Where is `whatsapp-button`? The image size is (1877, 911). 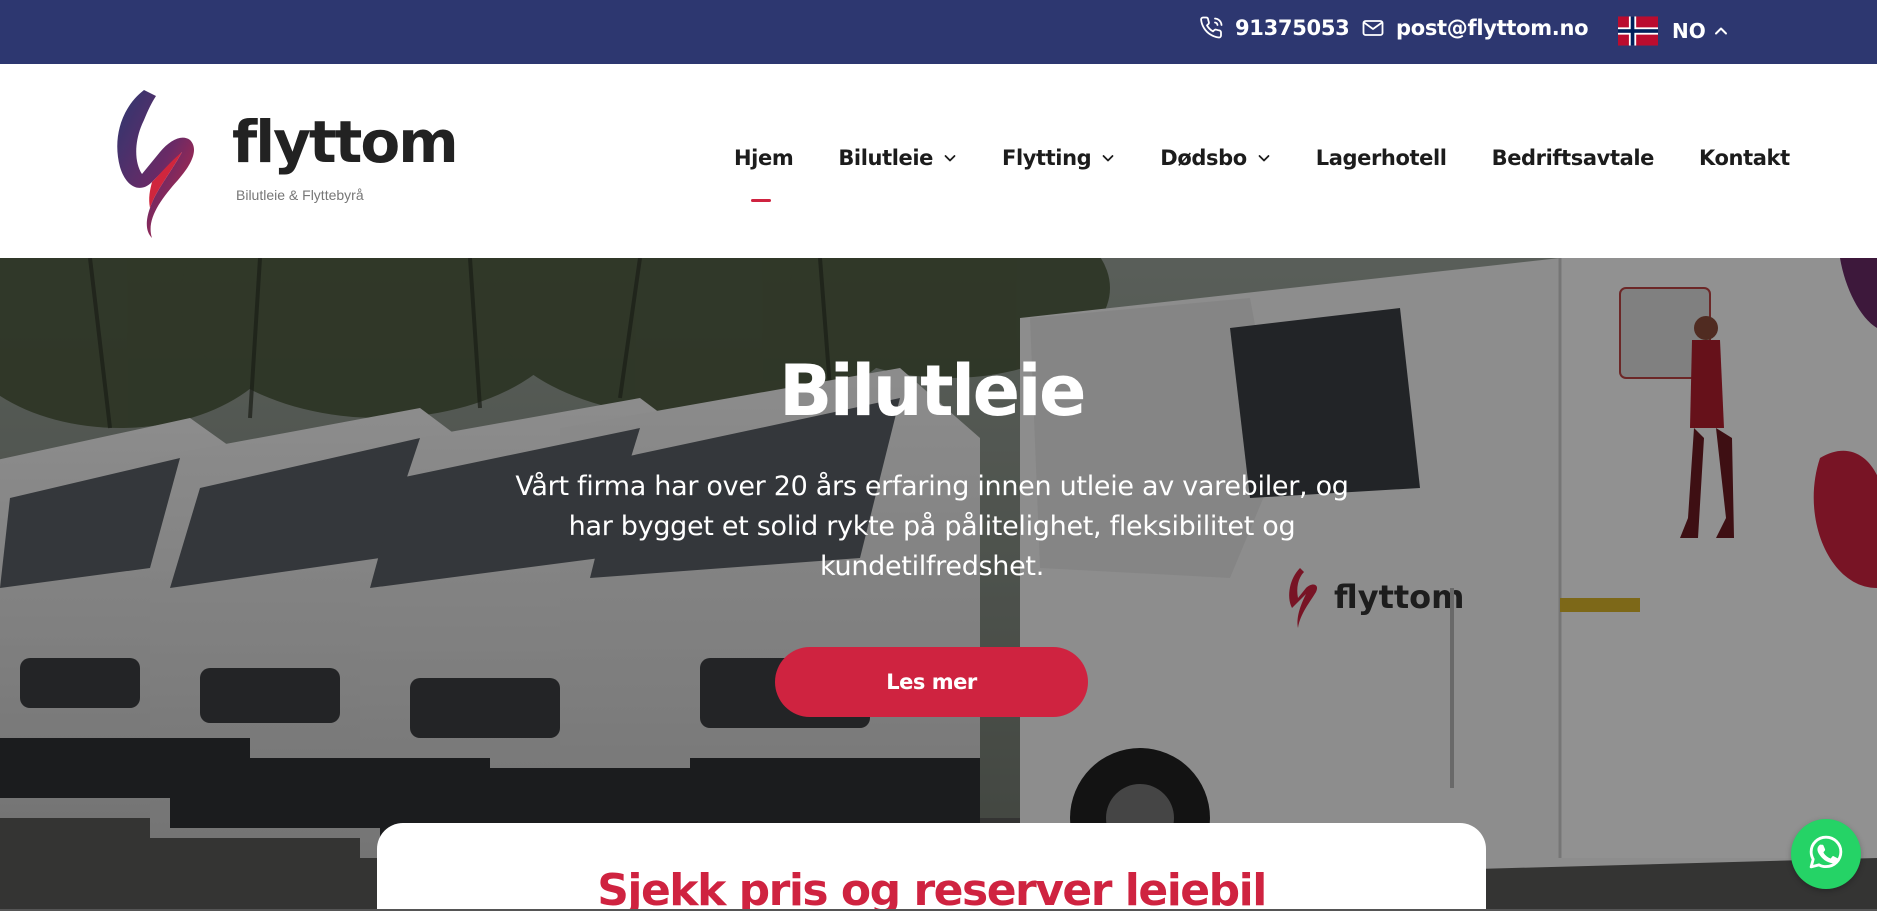 whatsapp-button is located at coordinates (1826, 854).